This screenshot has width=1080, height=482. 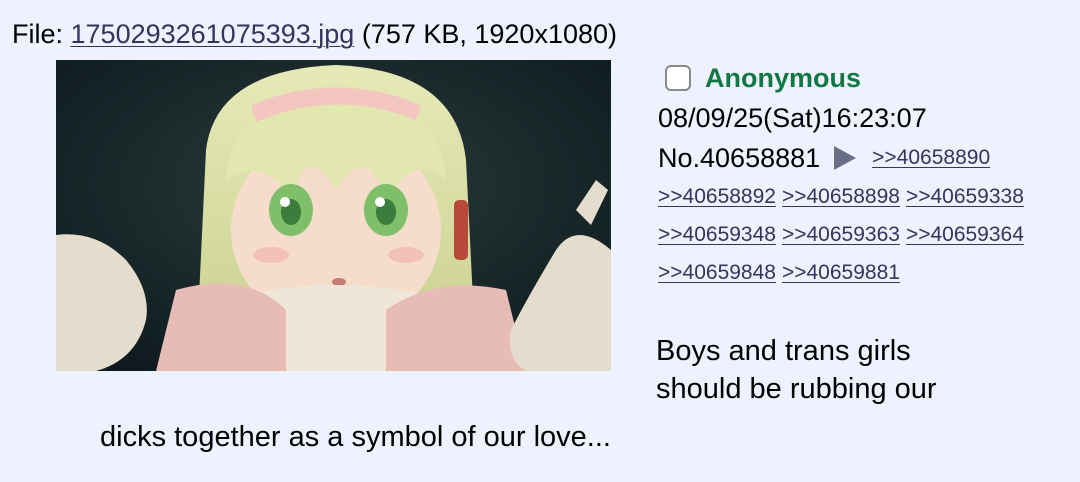 What do you see at coordinates (717, 272) in the screenshot?
I see `reply-link: >>40659848` at bounding box center [717, 272].